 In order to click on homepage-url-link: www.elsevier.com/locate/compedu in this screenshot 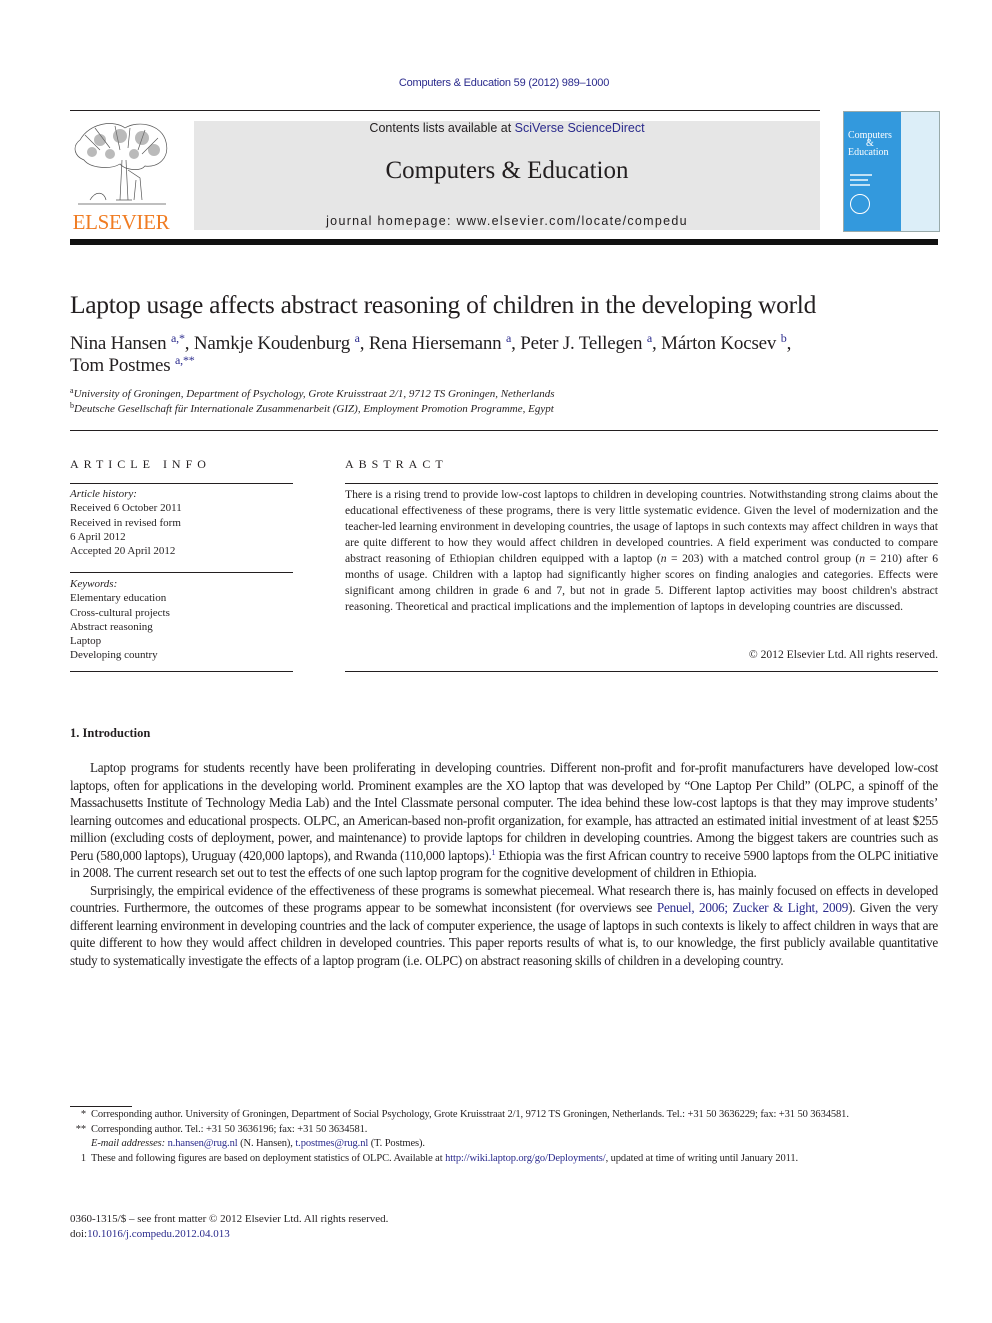, I will do `click(572, 221)`.